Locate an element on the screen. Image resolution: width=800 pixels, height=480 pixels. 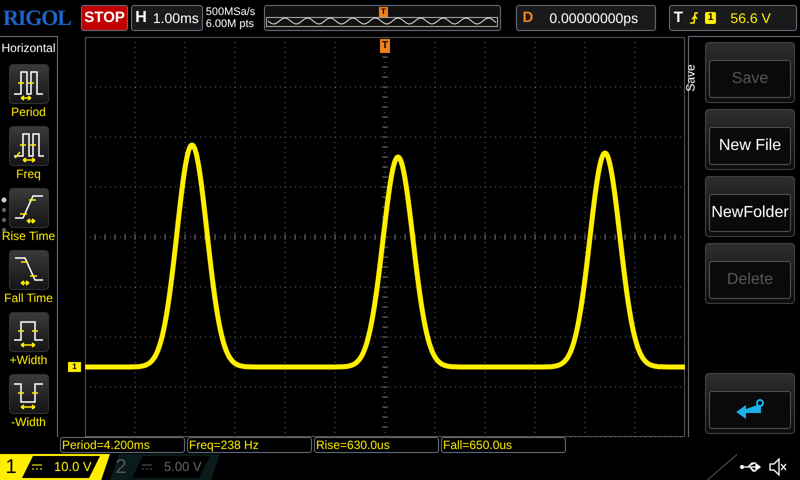
channel-ground-marker: 1 is located at coordinates (74, 367).